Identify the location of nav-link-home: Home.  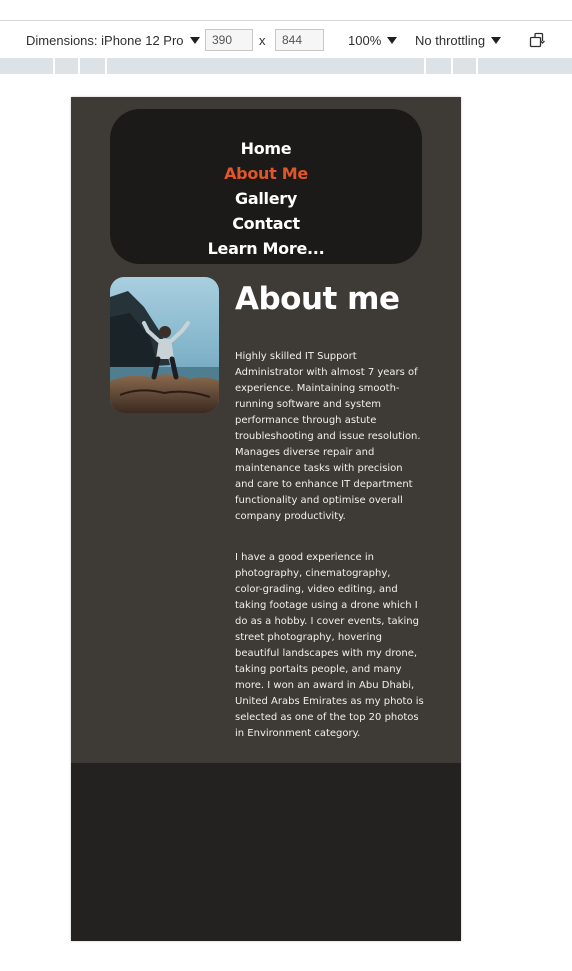
(266, 148).